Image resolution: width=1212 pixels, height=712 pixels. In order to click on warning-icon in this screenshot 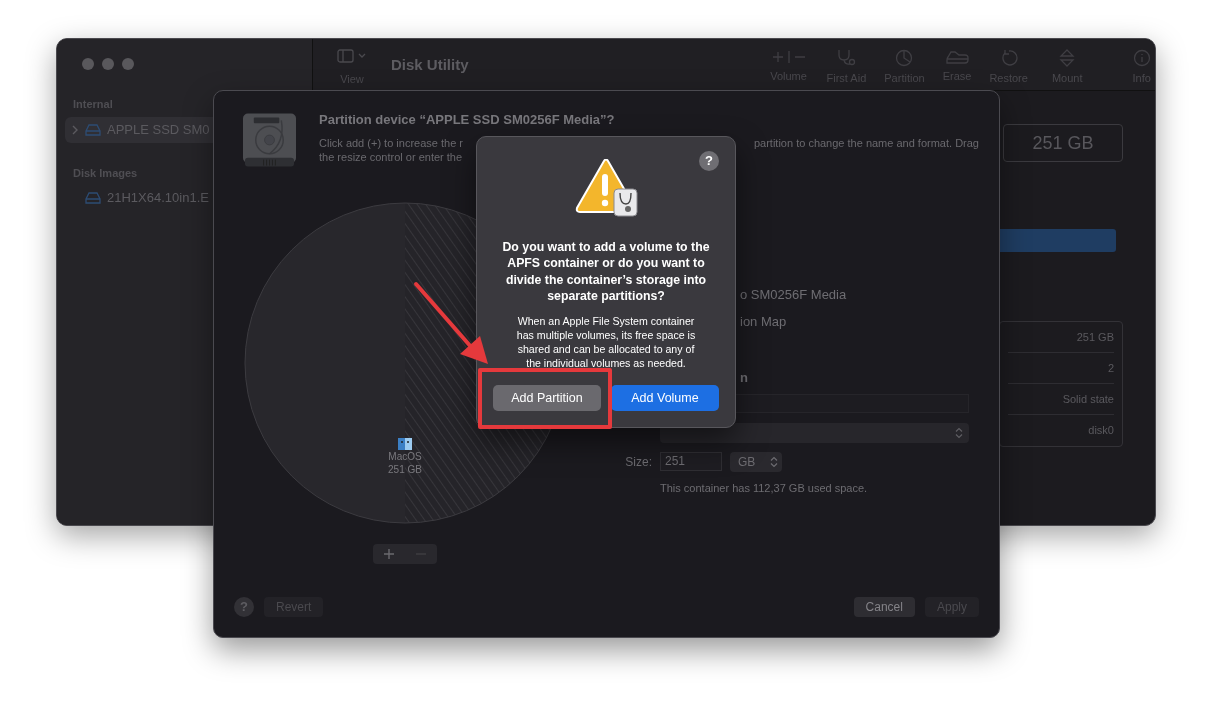, I will do `click(606, 188)`.